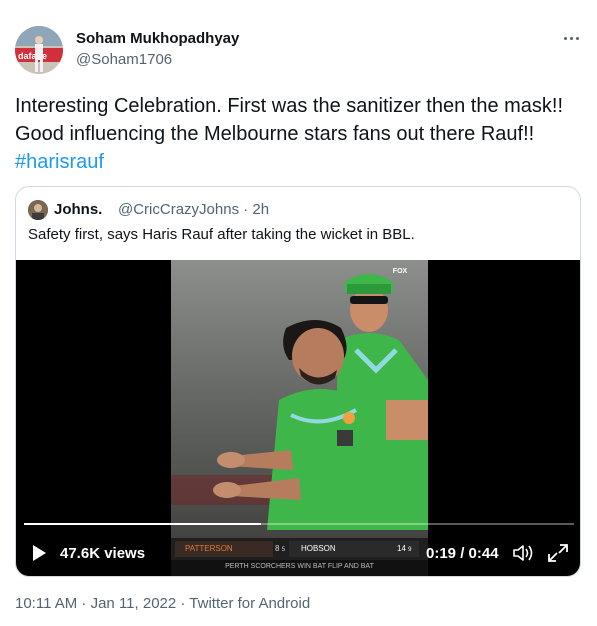  What do you see at coordinates (400, 279) in the screenshot?
I see `broadcaster-logo: FOX` at bounding box center [400, 279].